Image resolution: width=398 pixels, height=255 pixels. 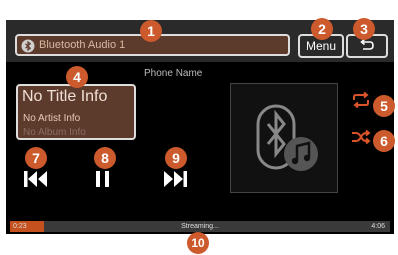 I want to click on callout-6: 6, so click(x=384, y=141).